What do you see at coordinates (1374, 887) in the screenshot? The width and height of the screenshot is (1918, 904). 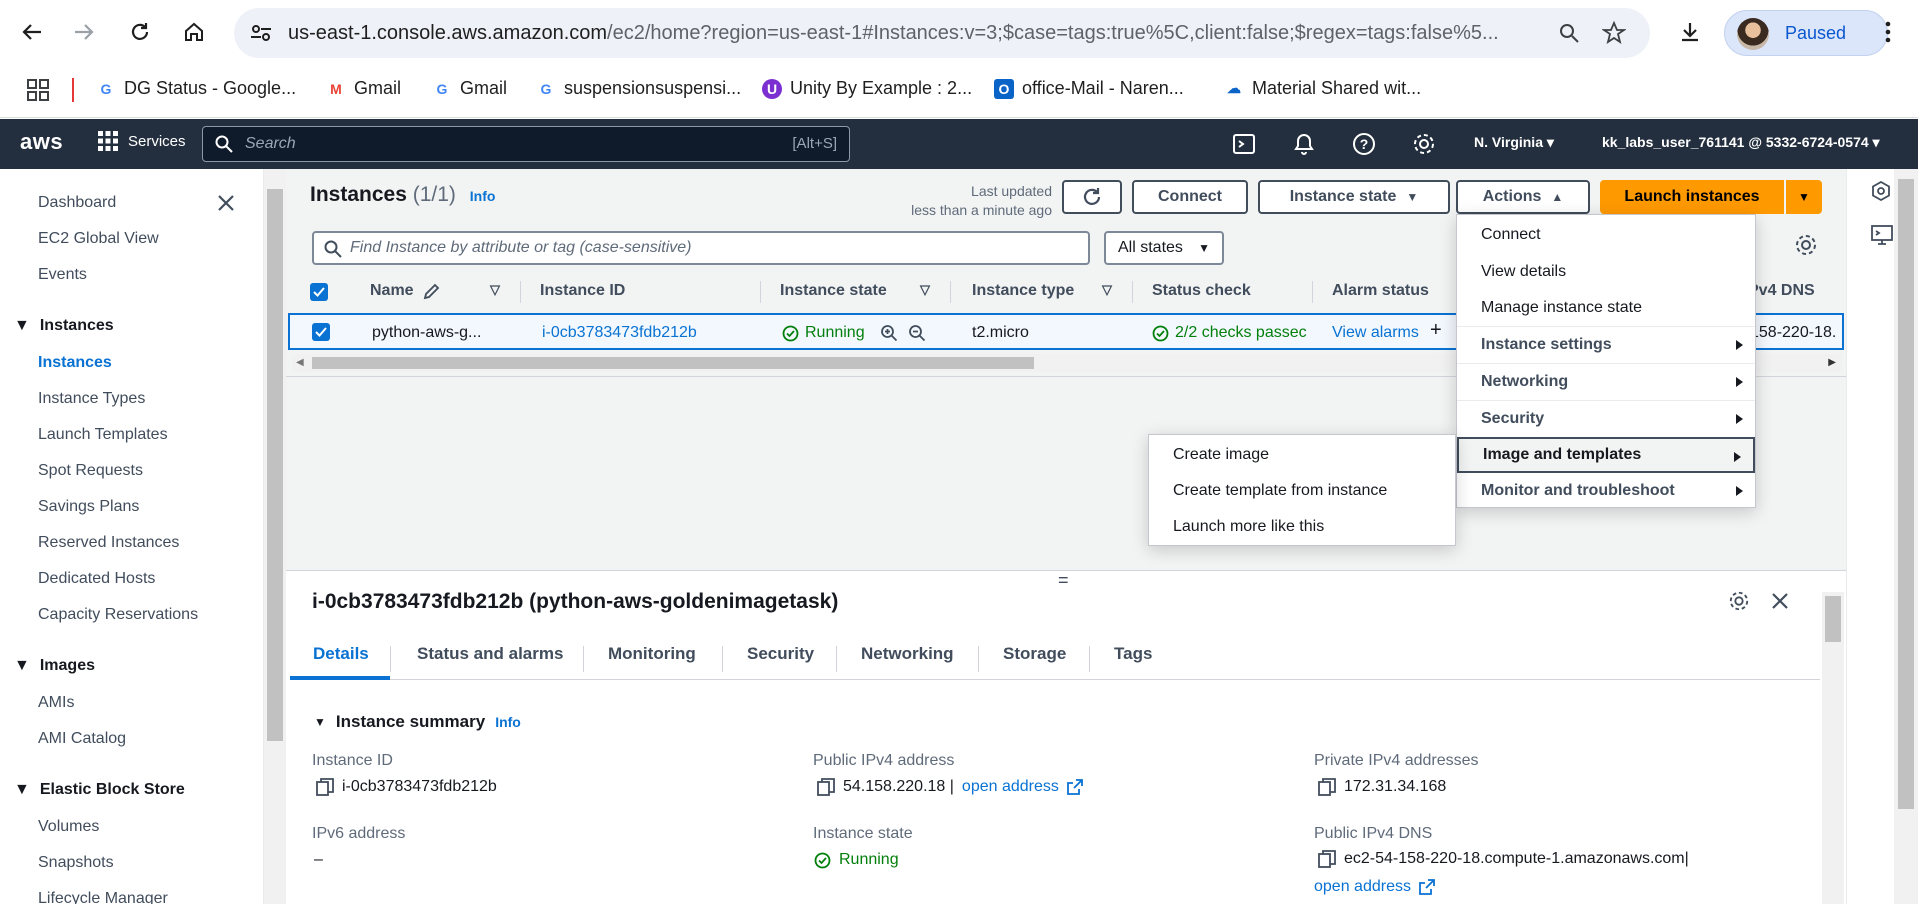 I see `open-address-link-2: open address` at bounding box center [1374, 887].